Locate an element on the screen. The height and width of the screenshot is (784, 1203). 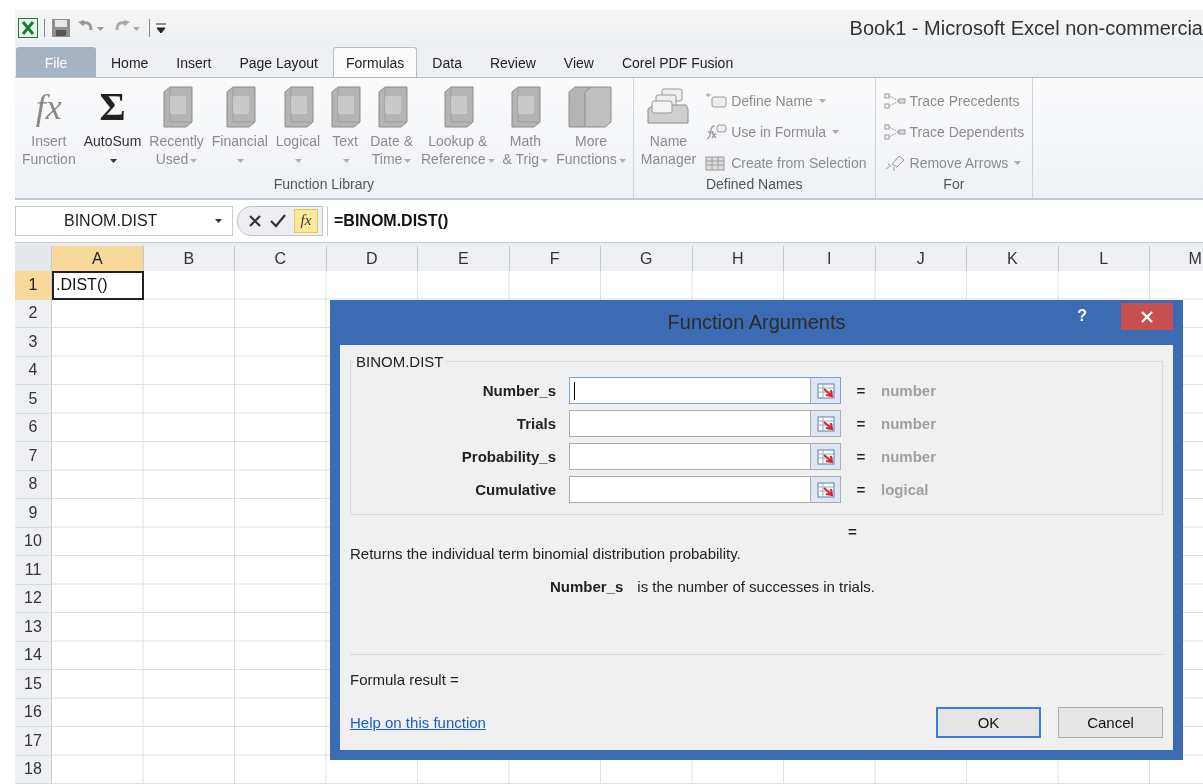
column-header: M is located at coordinates (1176, 259).